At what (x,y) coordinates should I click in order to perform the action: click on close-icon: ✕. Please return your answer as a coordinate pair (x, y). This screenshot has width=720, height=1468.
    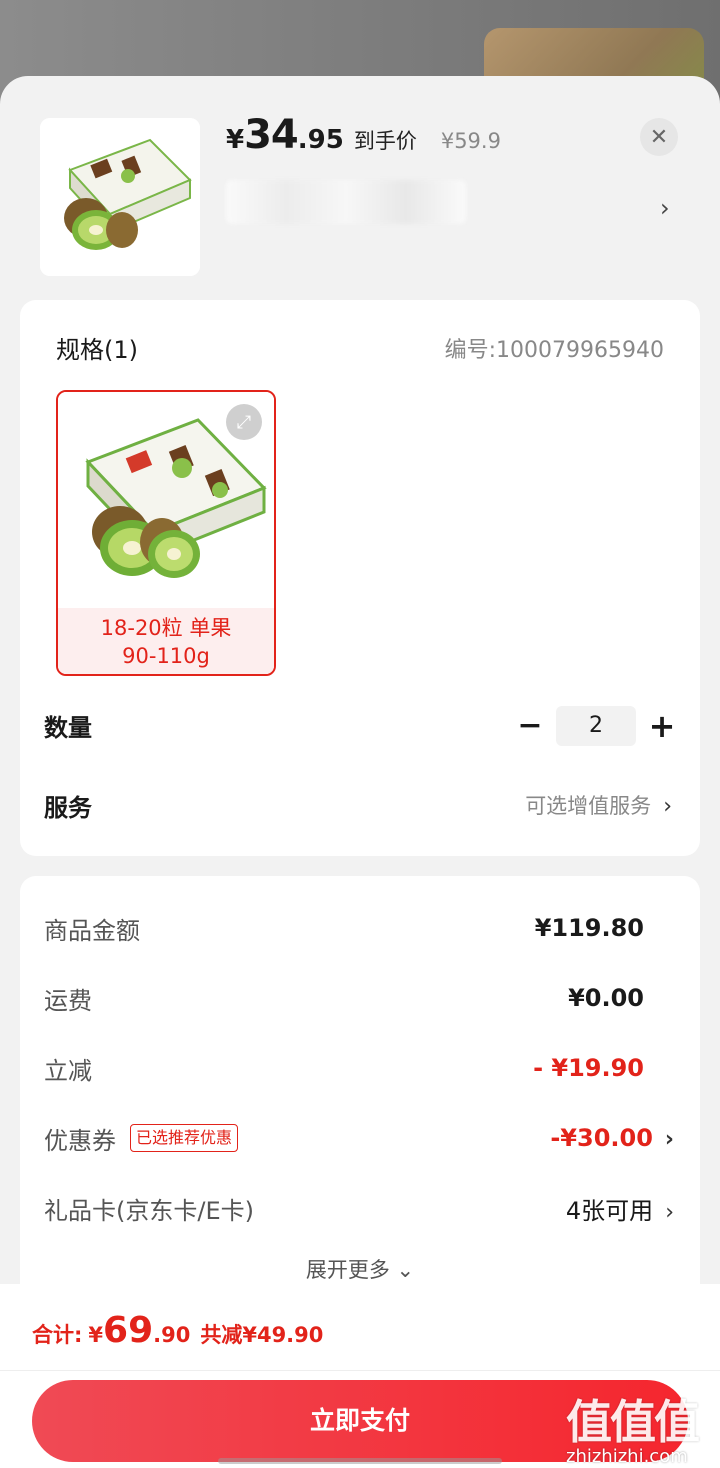
    Looking at the image, I should click on (659, 137).